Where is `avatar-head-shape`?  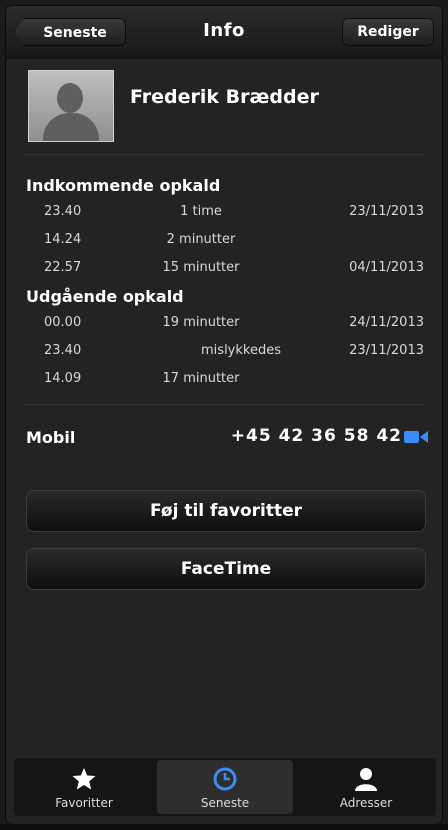 avatar-head-shape is located at coordinates (70, 98).